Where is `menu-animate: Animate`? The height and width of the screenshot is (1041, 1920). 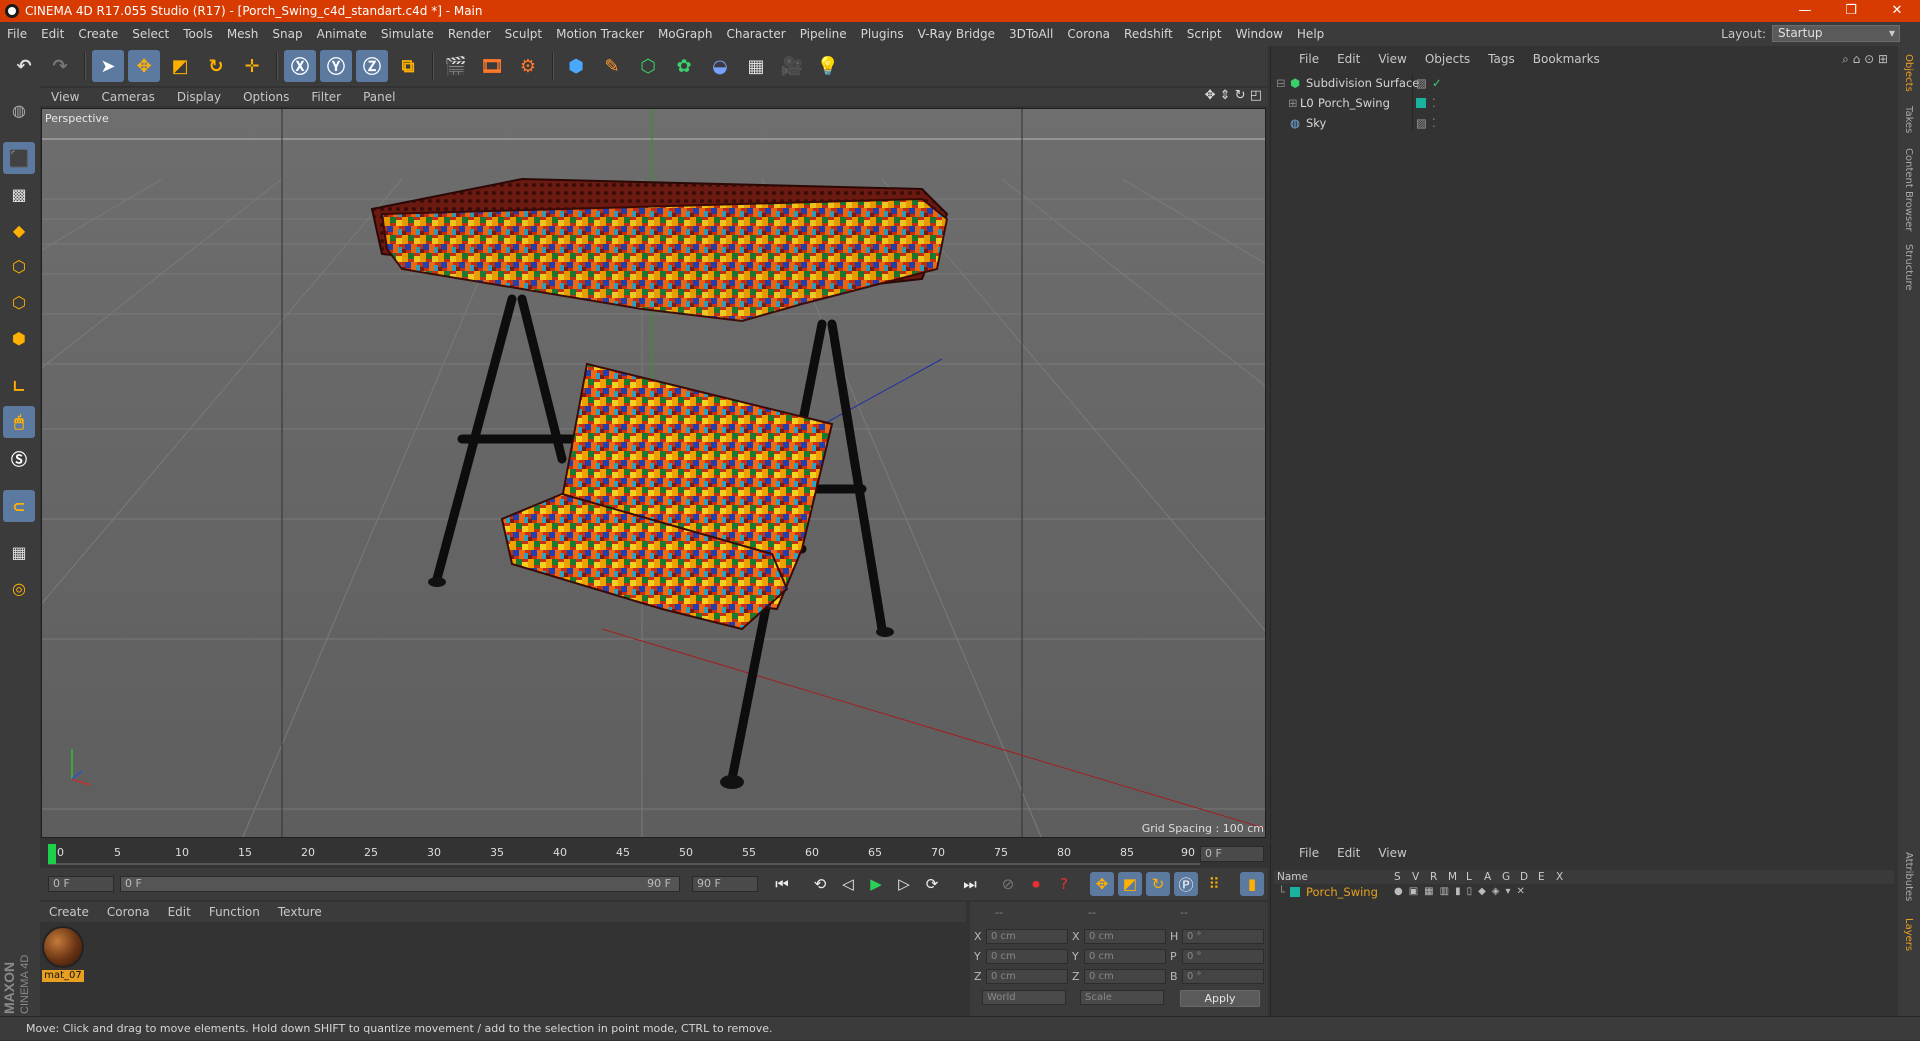 menu-animate: Animate is located at coordinates (342, 34).